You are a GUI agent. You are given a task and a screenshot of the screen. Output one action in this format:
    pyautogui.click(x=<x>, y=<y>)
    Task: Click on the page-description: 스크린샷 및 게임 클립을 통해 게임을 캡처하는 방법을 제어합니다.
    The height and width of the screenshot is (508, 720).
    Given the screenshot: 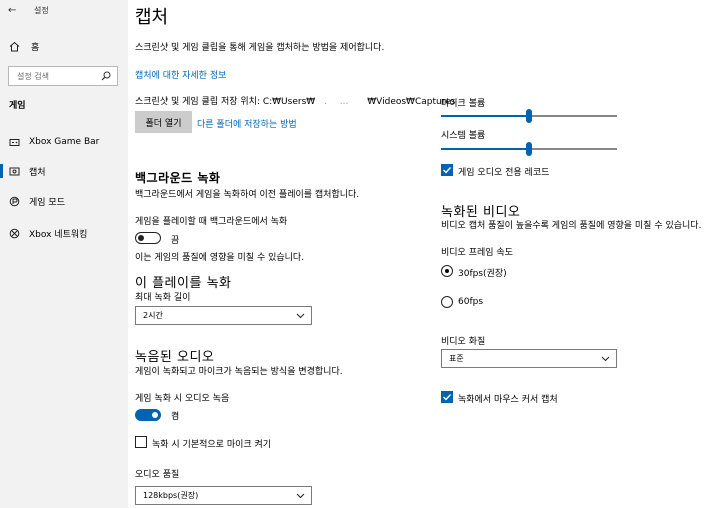 What is the action you would take?
    pyautogui.click(x=260, y=48)
    